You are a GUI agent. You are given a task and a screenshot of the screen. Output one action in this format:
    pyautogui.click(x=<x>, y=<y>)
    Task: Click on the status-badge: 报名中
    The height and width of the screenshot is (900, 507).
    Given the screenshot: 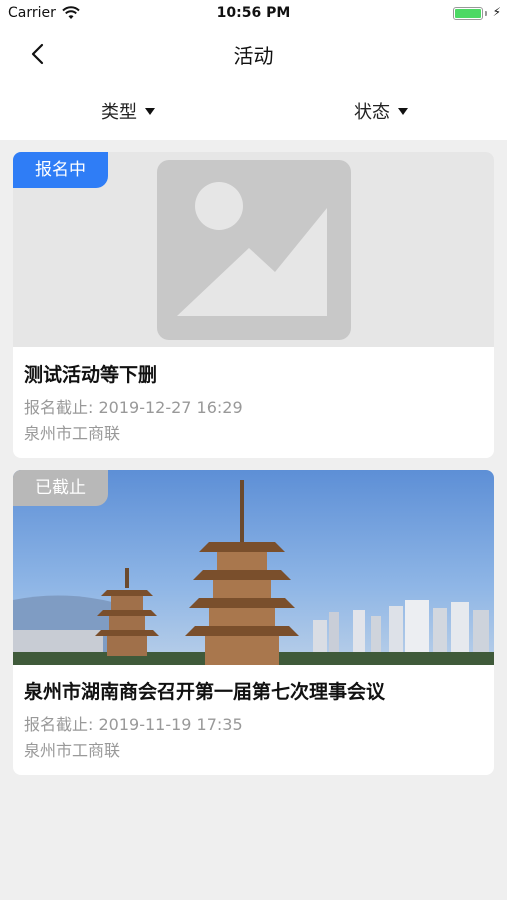 What is the action you would take?
    pyautogui.click(x=60, y=170)
    